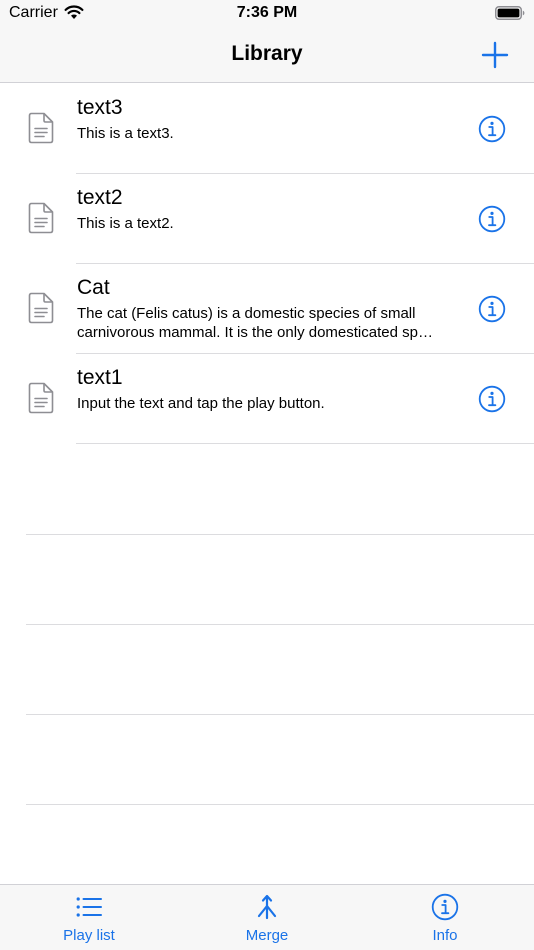 This screenshot has width=534, height=950. Describe the element at coordinates (89, 935) in the screenshot. I see `tab-label: Play list` at that location.